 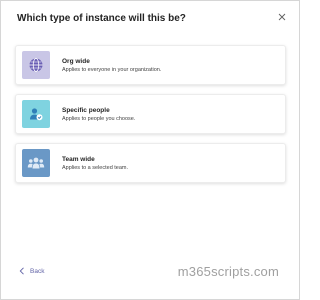 What do you see at coordinates (78, 159) in the screenshot?
I see `option-title: Team wide` at bounding box center [78, 159].